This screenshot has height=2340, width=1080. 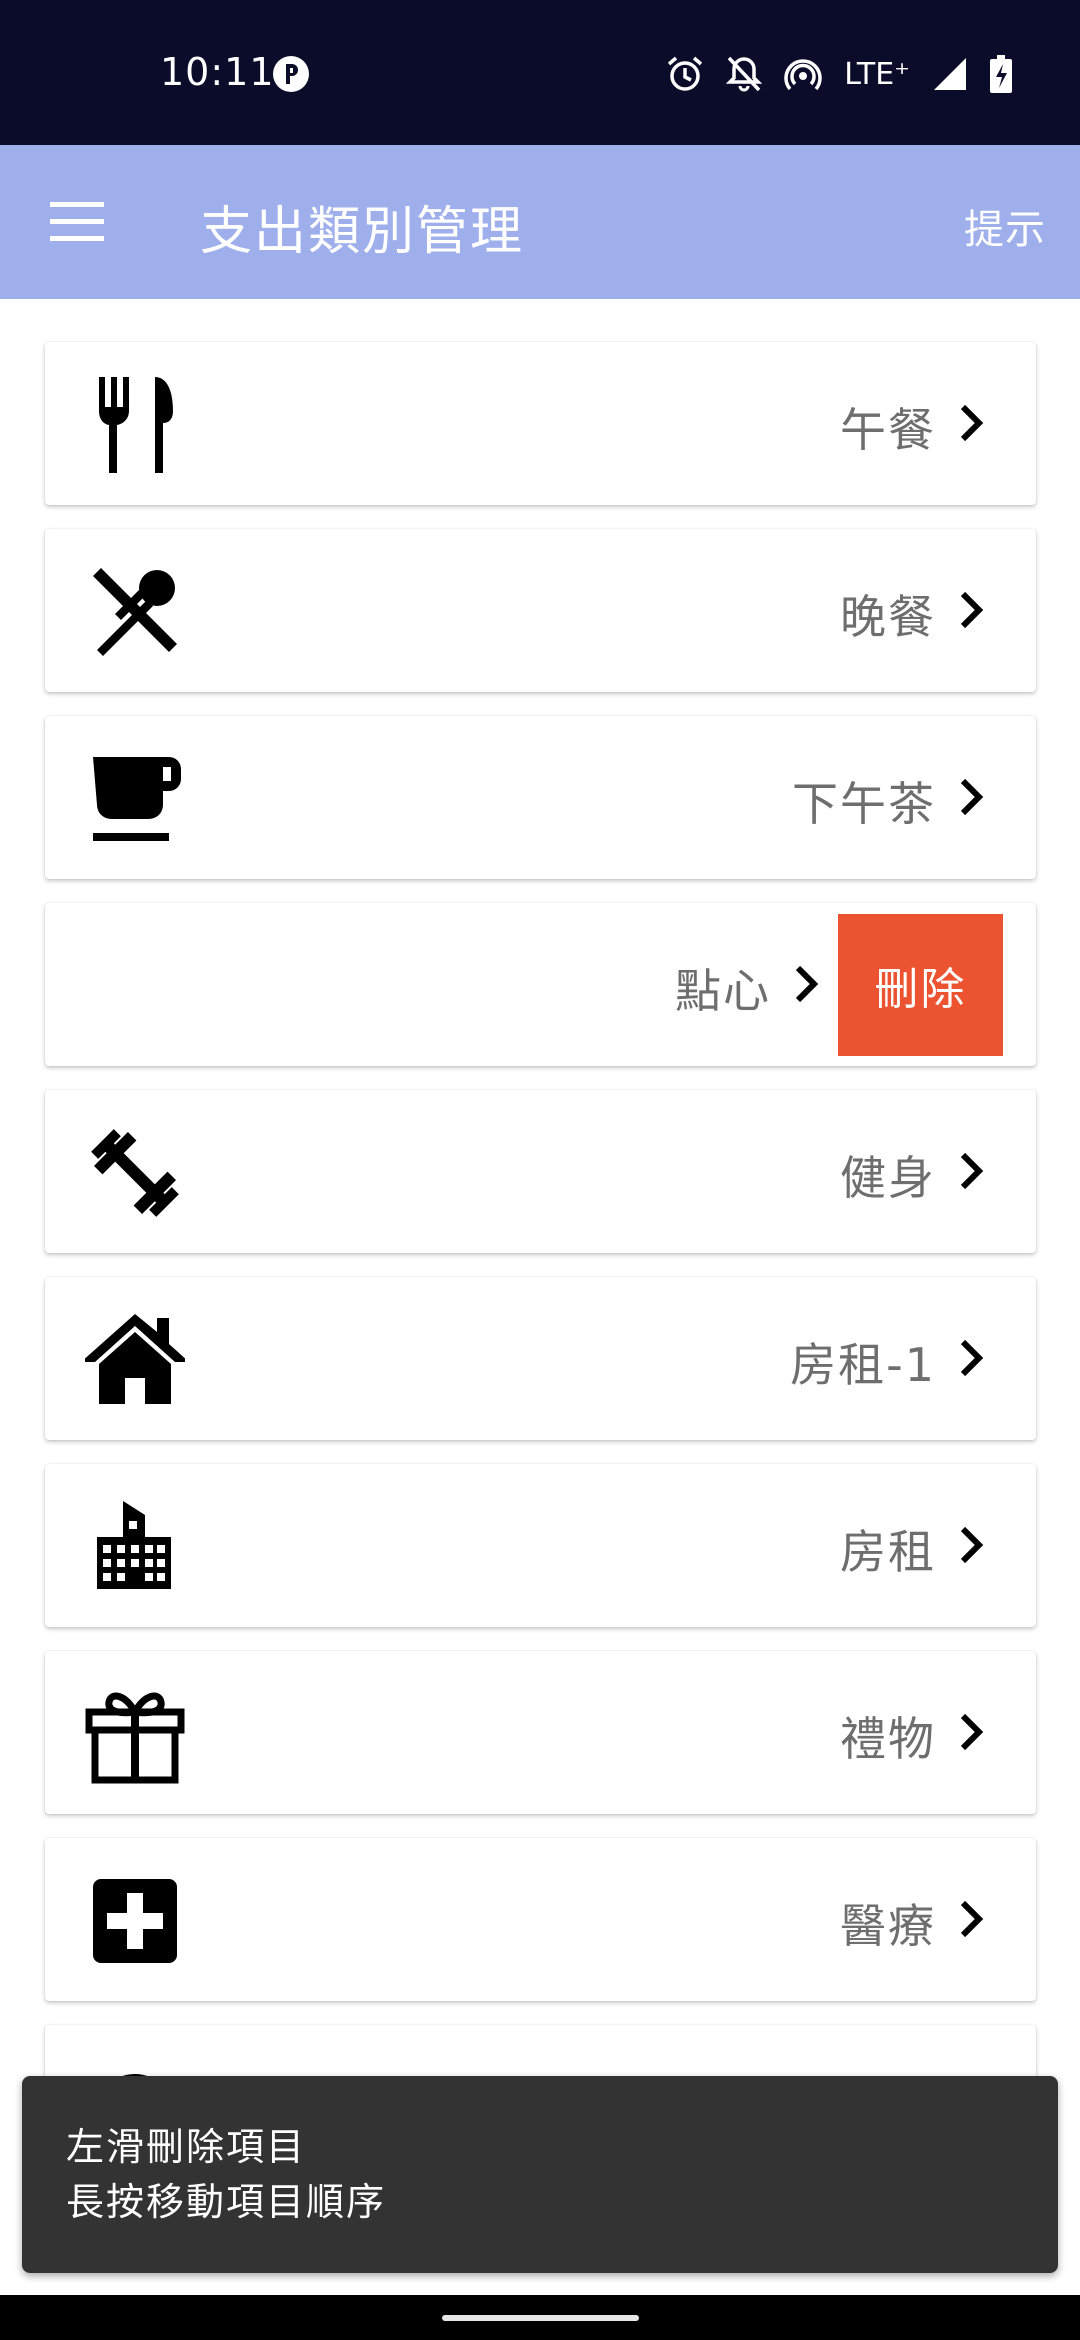 I want to click on apartment-building-icon, so click(x=135, y=1547).